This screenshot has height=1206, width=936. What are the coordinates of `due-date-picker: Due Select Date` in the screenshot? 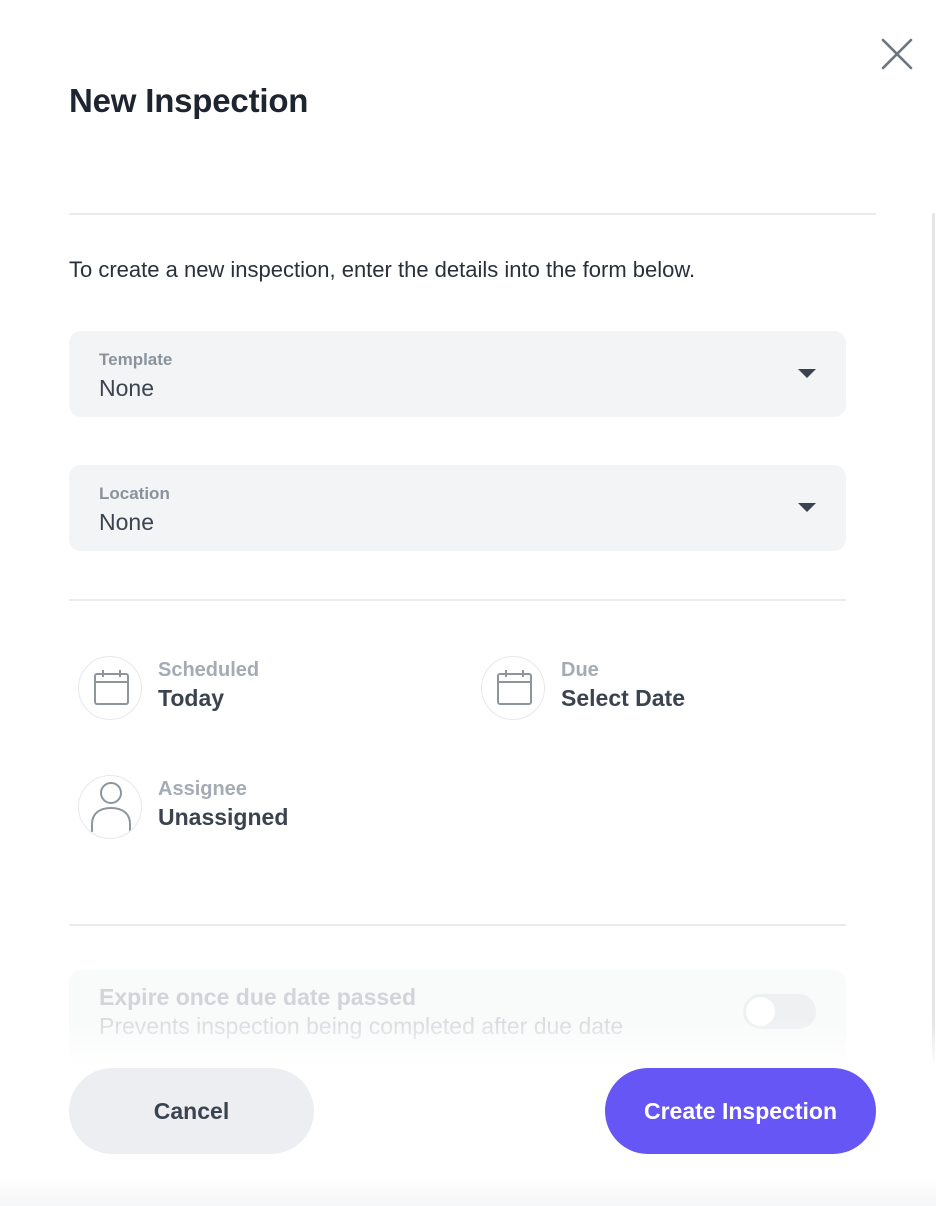 It's located at (631, 688).